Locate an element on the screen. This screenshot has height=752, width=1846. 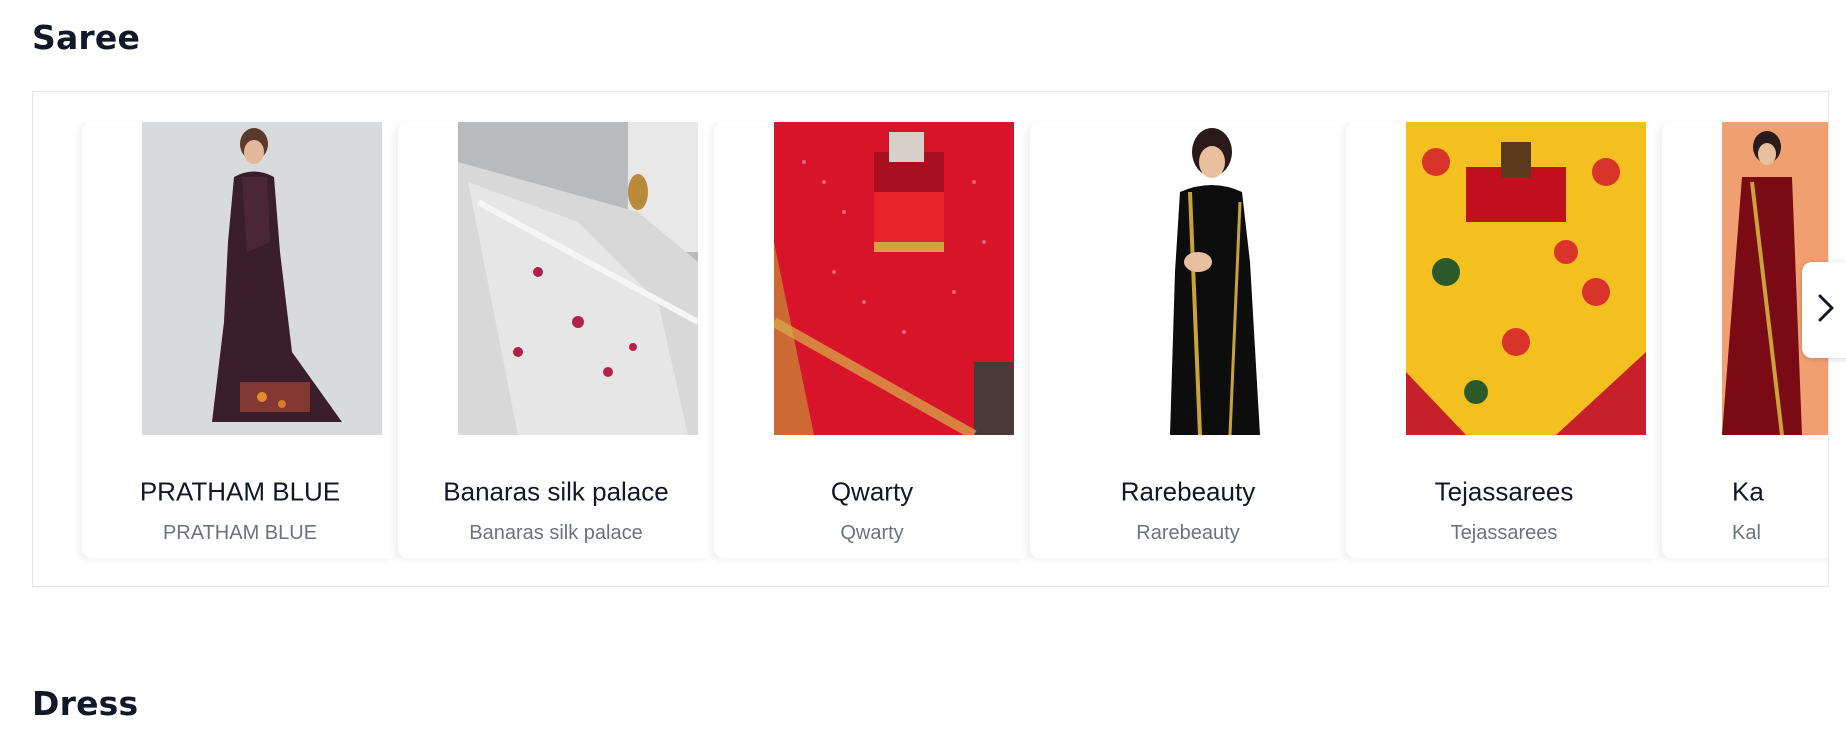
product-card: Tejassarees Tejassarees is located at coordinates (1504, 340).